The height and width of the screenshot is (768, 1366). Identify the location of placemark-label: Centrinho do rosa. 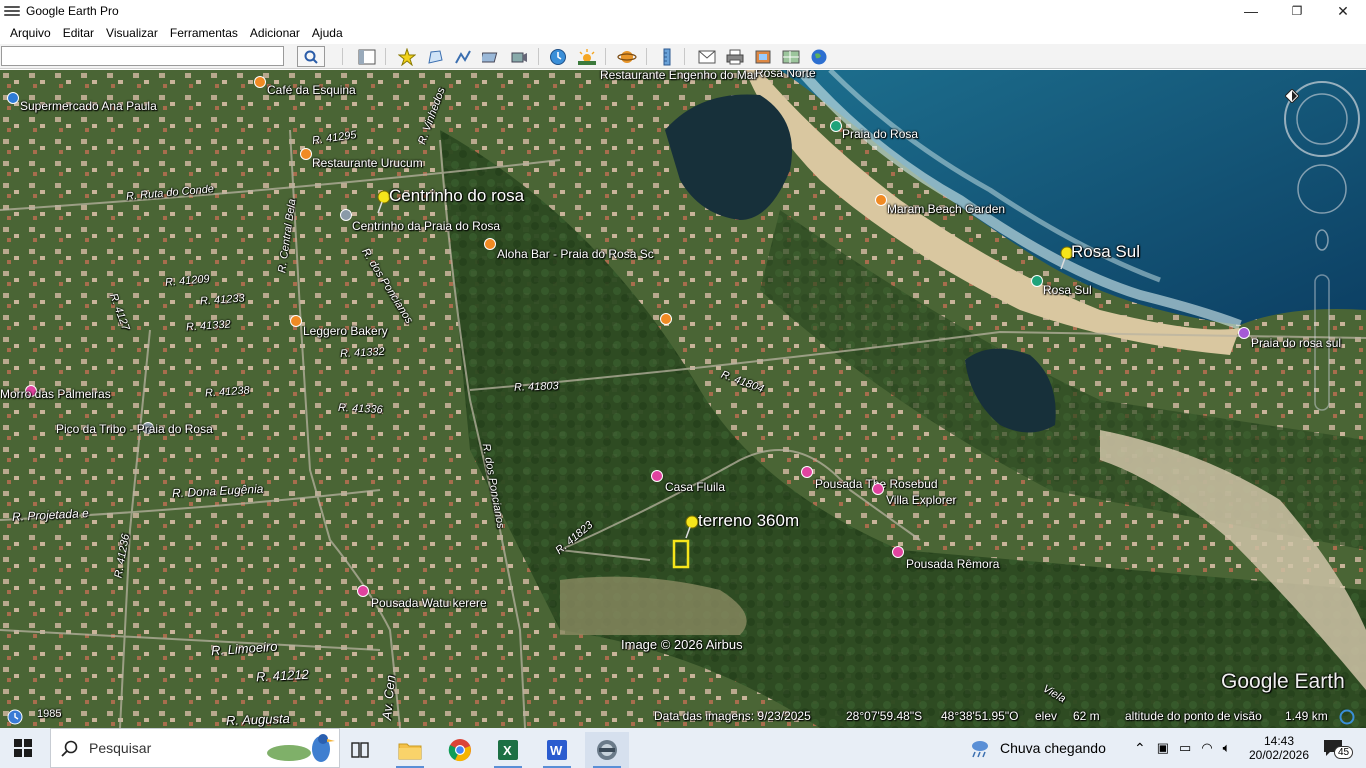
(456, 196).